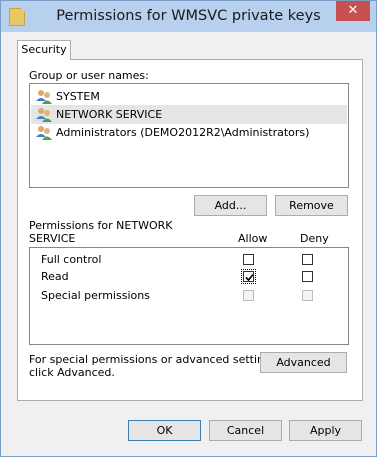  Describe the element at coordinates (189, 114) in the screenshot. I see `list-item-network-service: NETWORK SERVICE` at that location.